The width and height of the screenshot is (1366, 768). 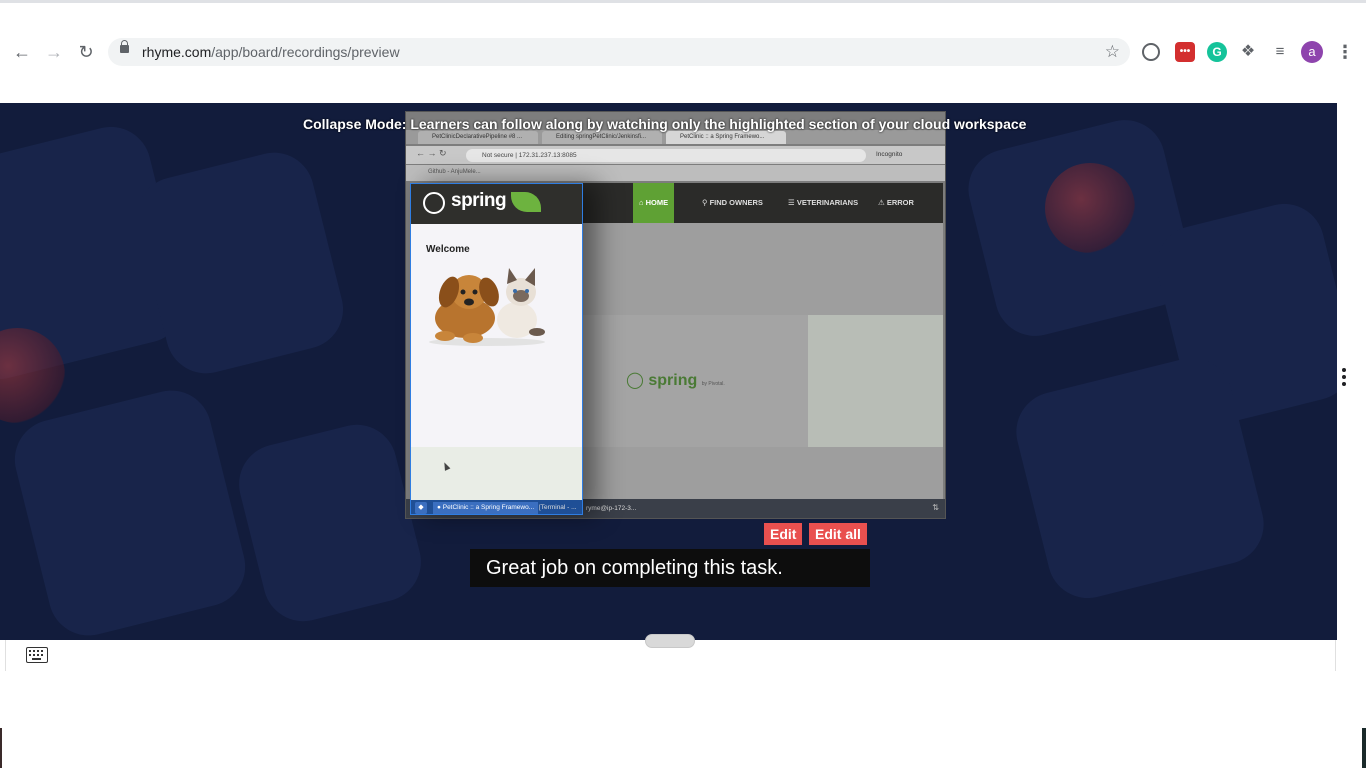 What do you see at coordinates (86, 52) in the screenshot?
I see `reload-icon: ↻` at bounding box center [86, 52].